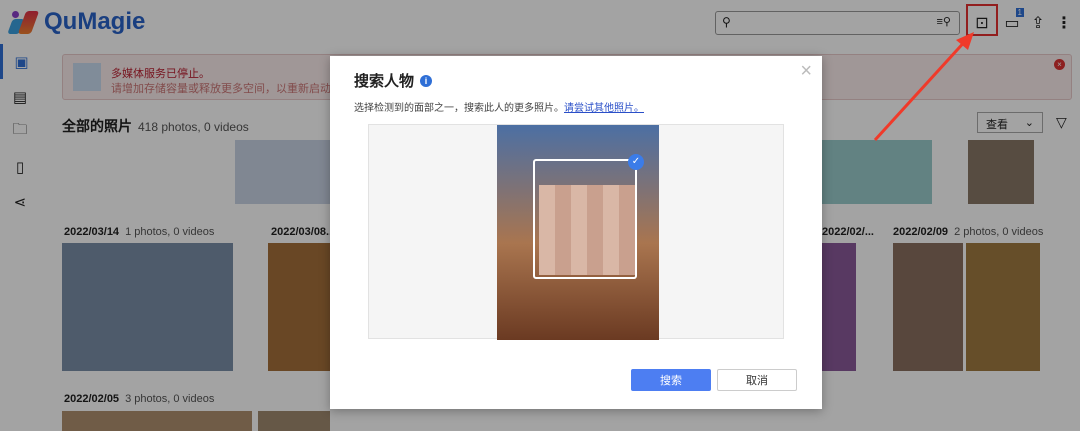 The width and height of the screenshot is (1080, 431). What do you see at coordinates (923, 87) in the screenshot?
I see `annotation-arrow` at bounding box center [923, 87].